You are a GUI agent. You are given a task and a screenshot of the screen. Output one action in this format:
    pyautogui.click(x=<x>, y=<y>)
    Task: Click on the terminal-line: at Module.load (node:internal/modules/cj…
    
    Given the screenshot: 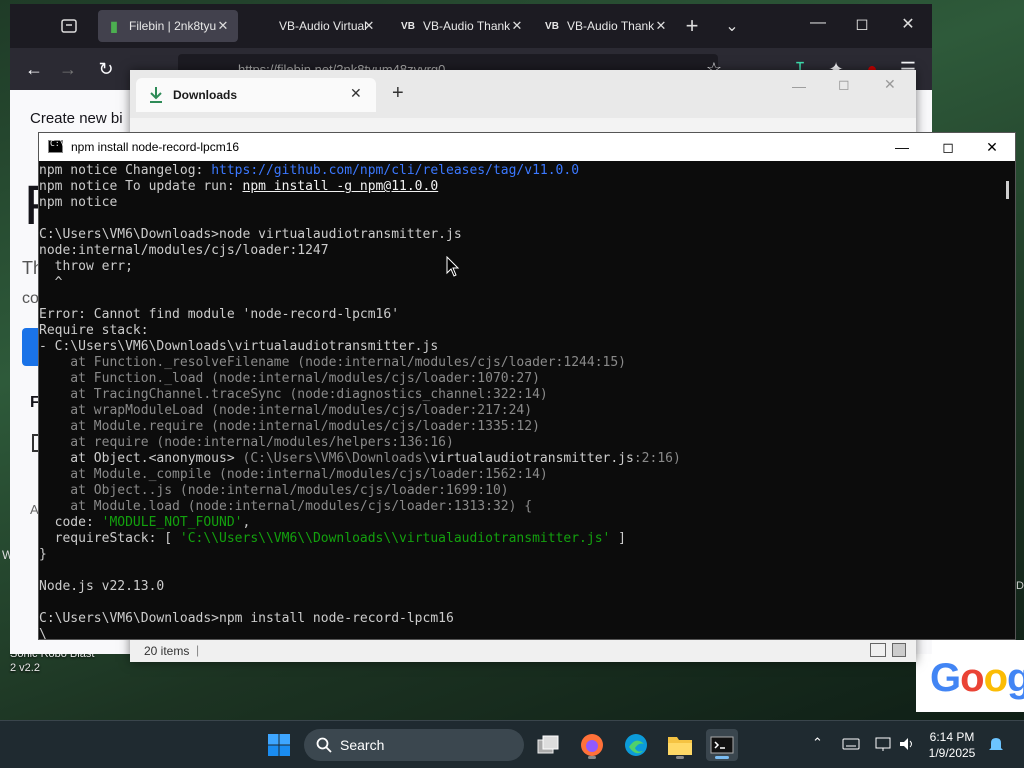 What is the action you would take?
    pyautogui.click(x=519, y=507)
    